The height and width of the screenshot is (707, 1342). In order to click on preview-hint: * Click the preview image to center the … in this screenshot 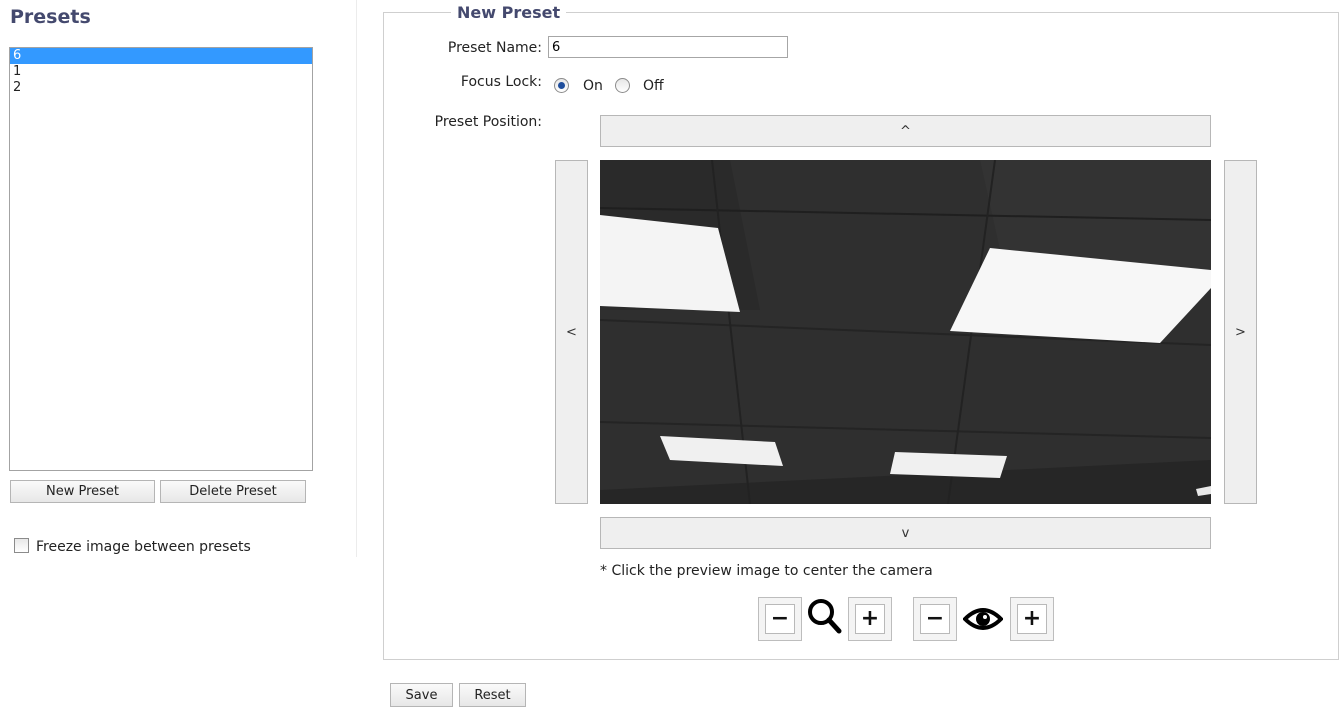, I will do `click(766, 571)`.